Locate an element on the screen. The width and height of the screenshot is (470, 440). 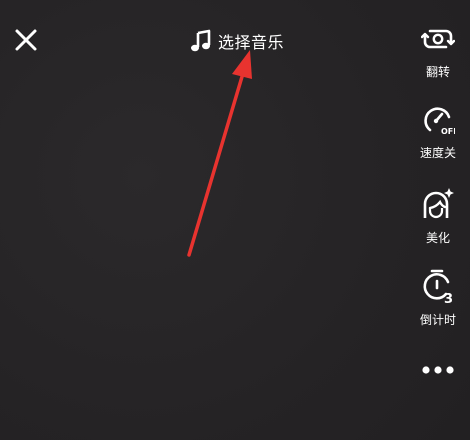
countdown-button: 3 倒计时 is located at coordinates (438, 298).